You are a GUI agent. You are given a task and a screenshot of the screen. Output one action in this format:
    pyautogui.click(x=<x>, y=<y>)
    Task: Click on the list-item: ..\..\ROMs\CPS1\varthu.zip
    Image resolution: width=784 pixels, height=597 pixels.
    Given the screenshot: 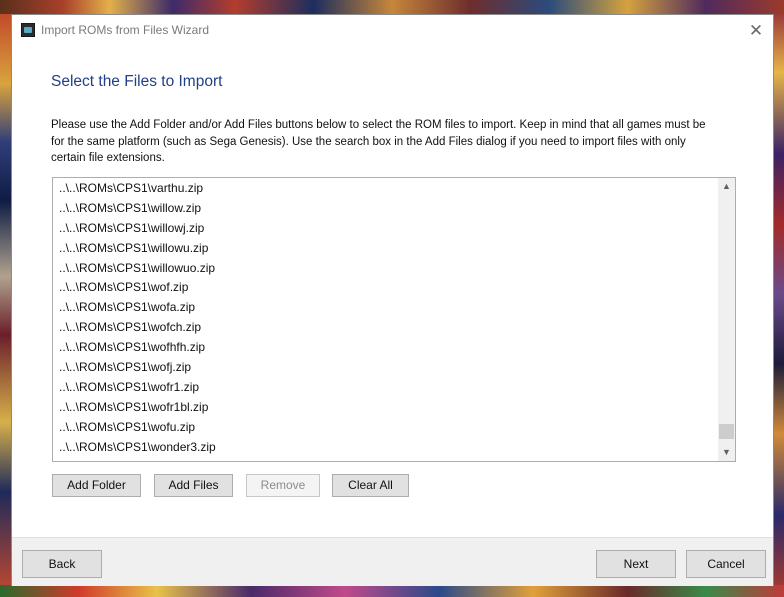 What is the action you would take?
    pyautogui.click(x=385, y=189)
    